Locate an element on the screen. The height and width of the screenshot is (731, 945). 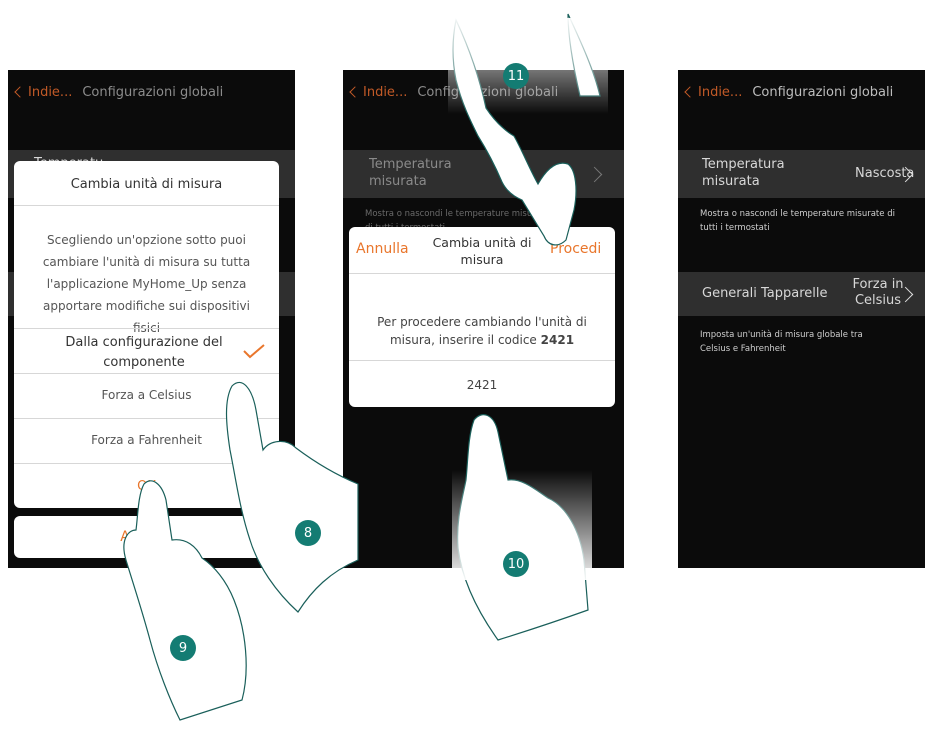
step-badge-11: 11 is located at coordinates (516, 76).